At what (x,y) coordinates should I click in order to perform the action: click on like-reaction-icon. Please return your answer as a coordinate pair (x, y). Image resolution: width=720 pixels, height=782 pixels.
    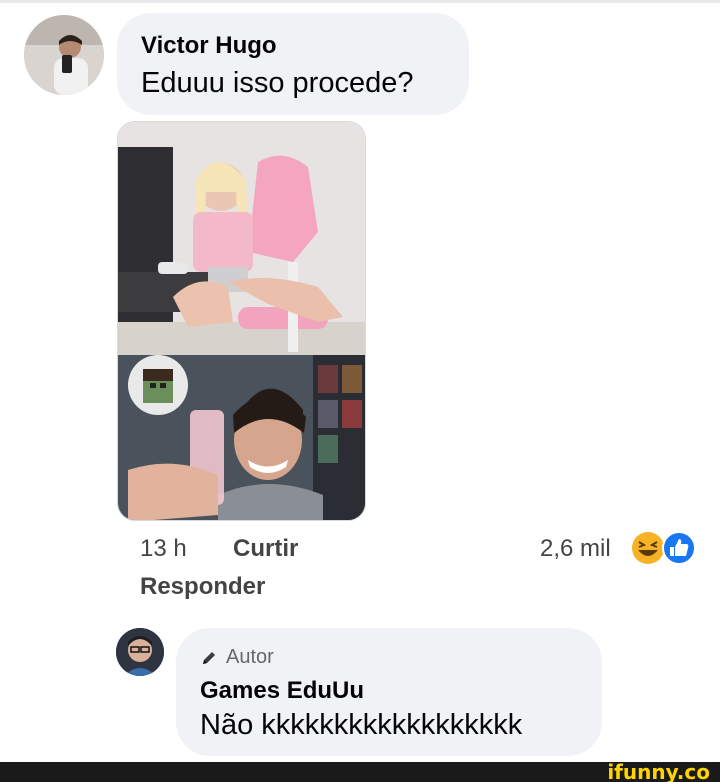
    Looking at the image, I should click on (679, 548).